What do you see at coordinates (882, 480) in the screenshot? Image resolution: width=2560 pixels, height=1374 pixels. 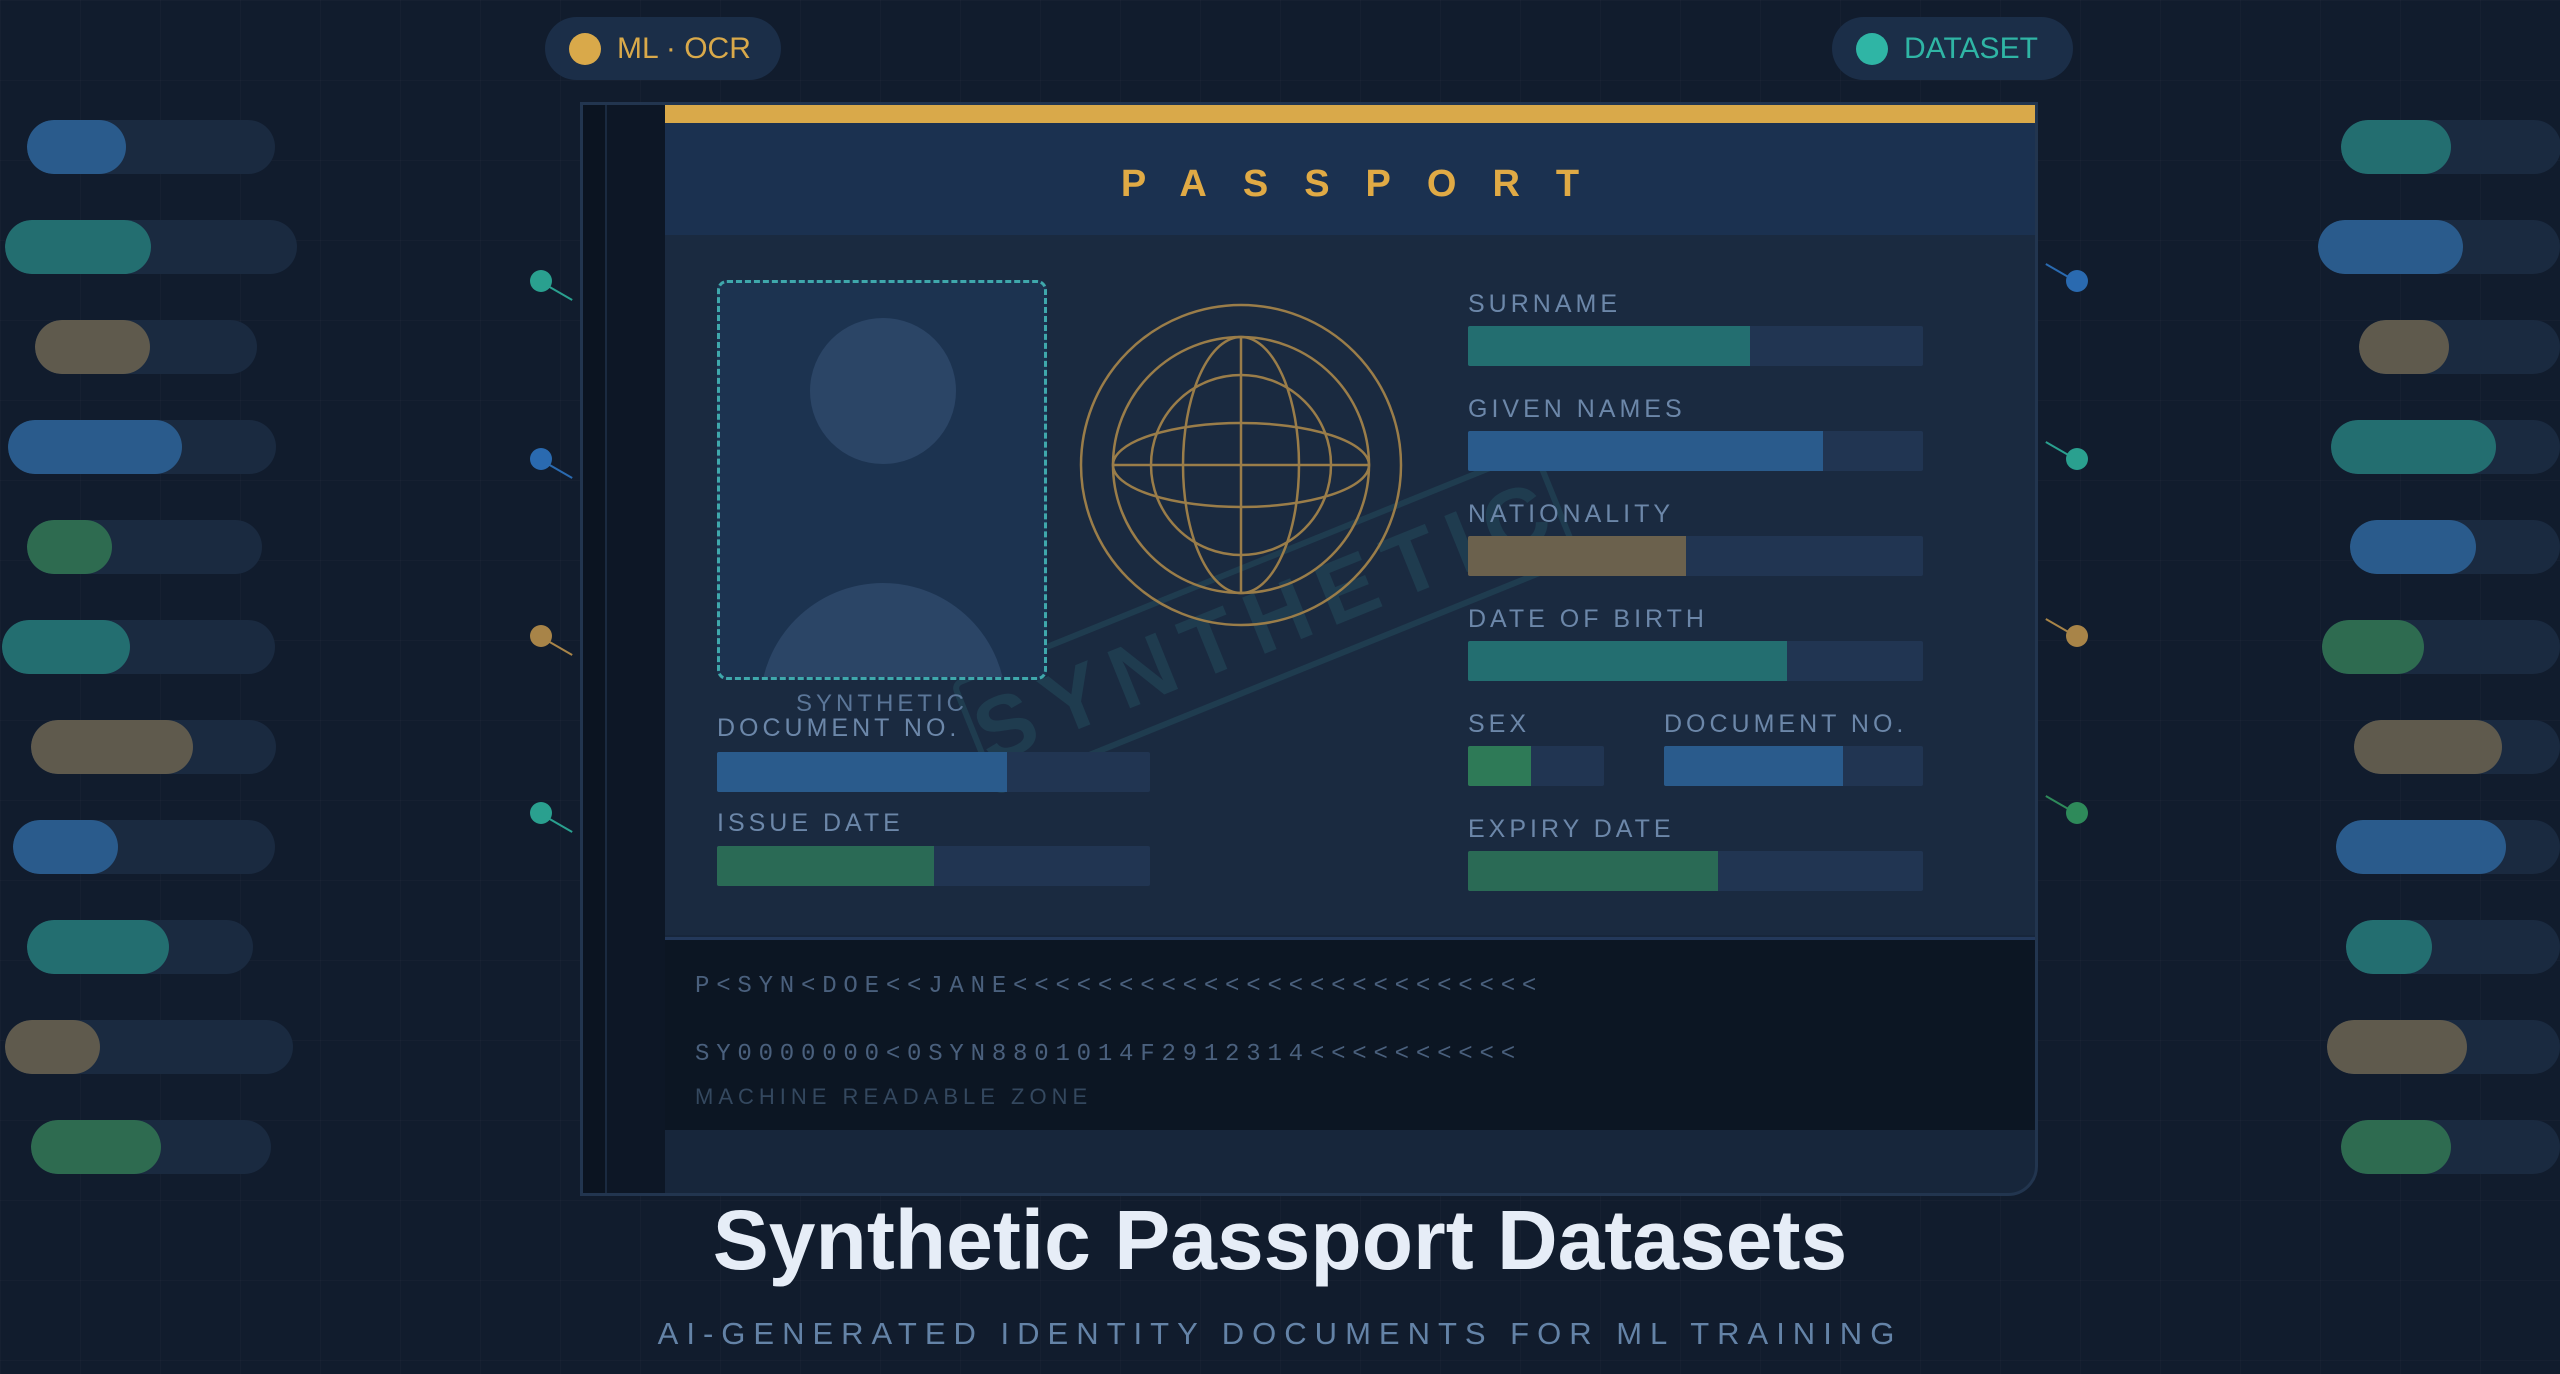 I see `portrait-placeholder` at bounding box center [882, 480].